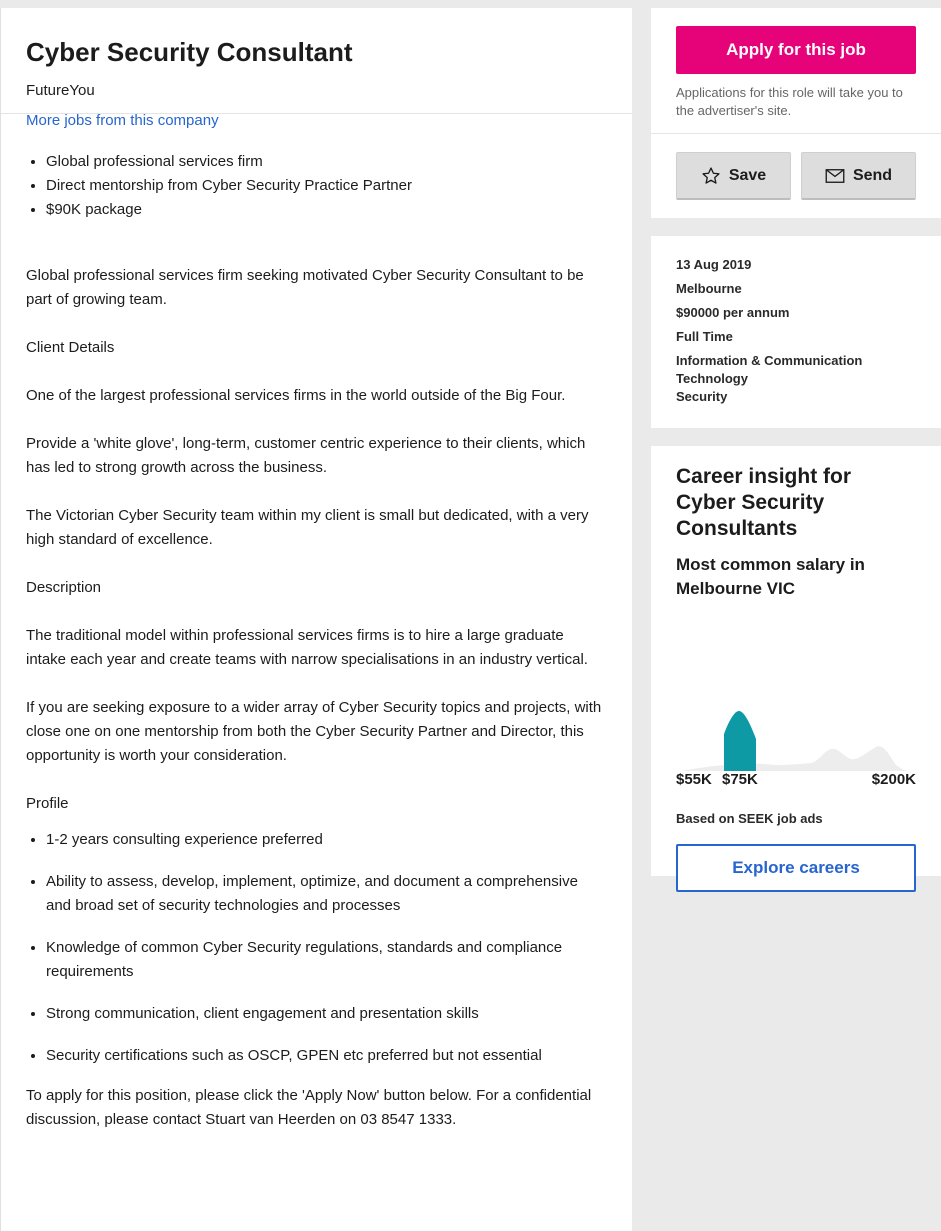 This screenshot has width=941, height=1231. Describe the element at coordinates (189, 52) in the screenshot. I see `job-title: Cyber Security Consultant` at that location.